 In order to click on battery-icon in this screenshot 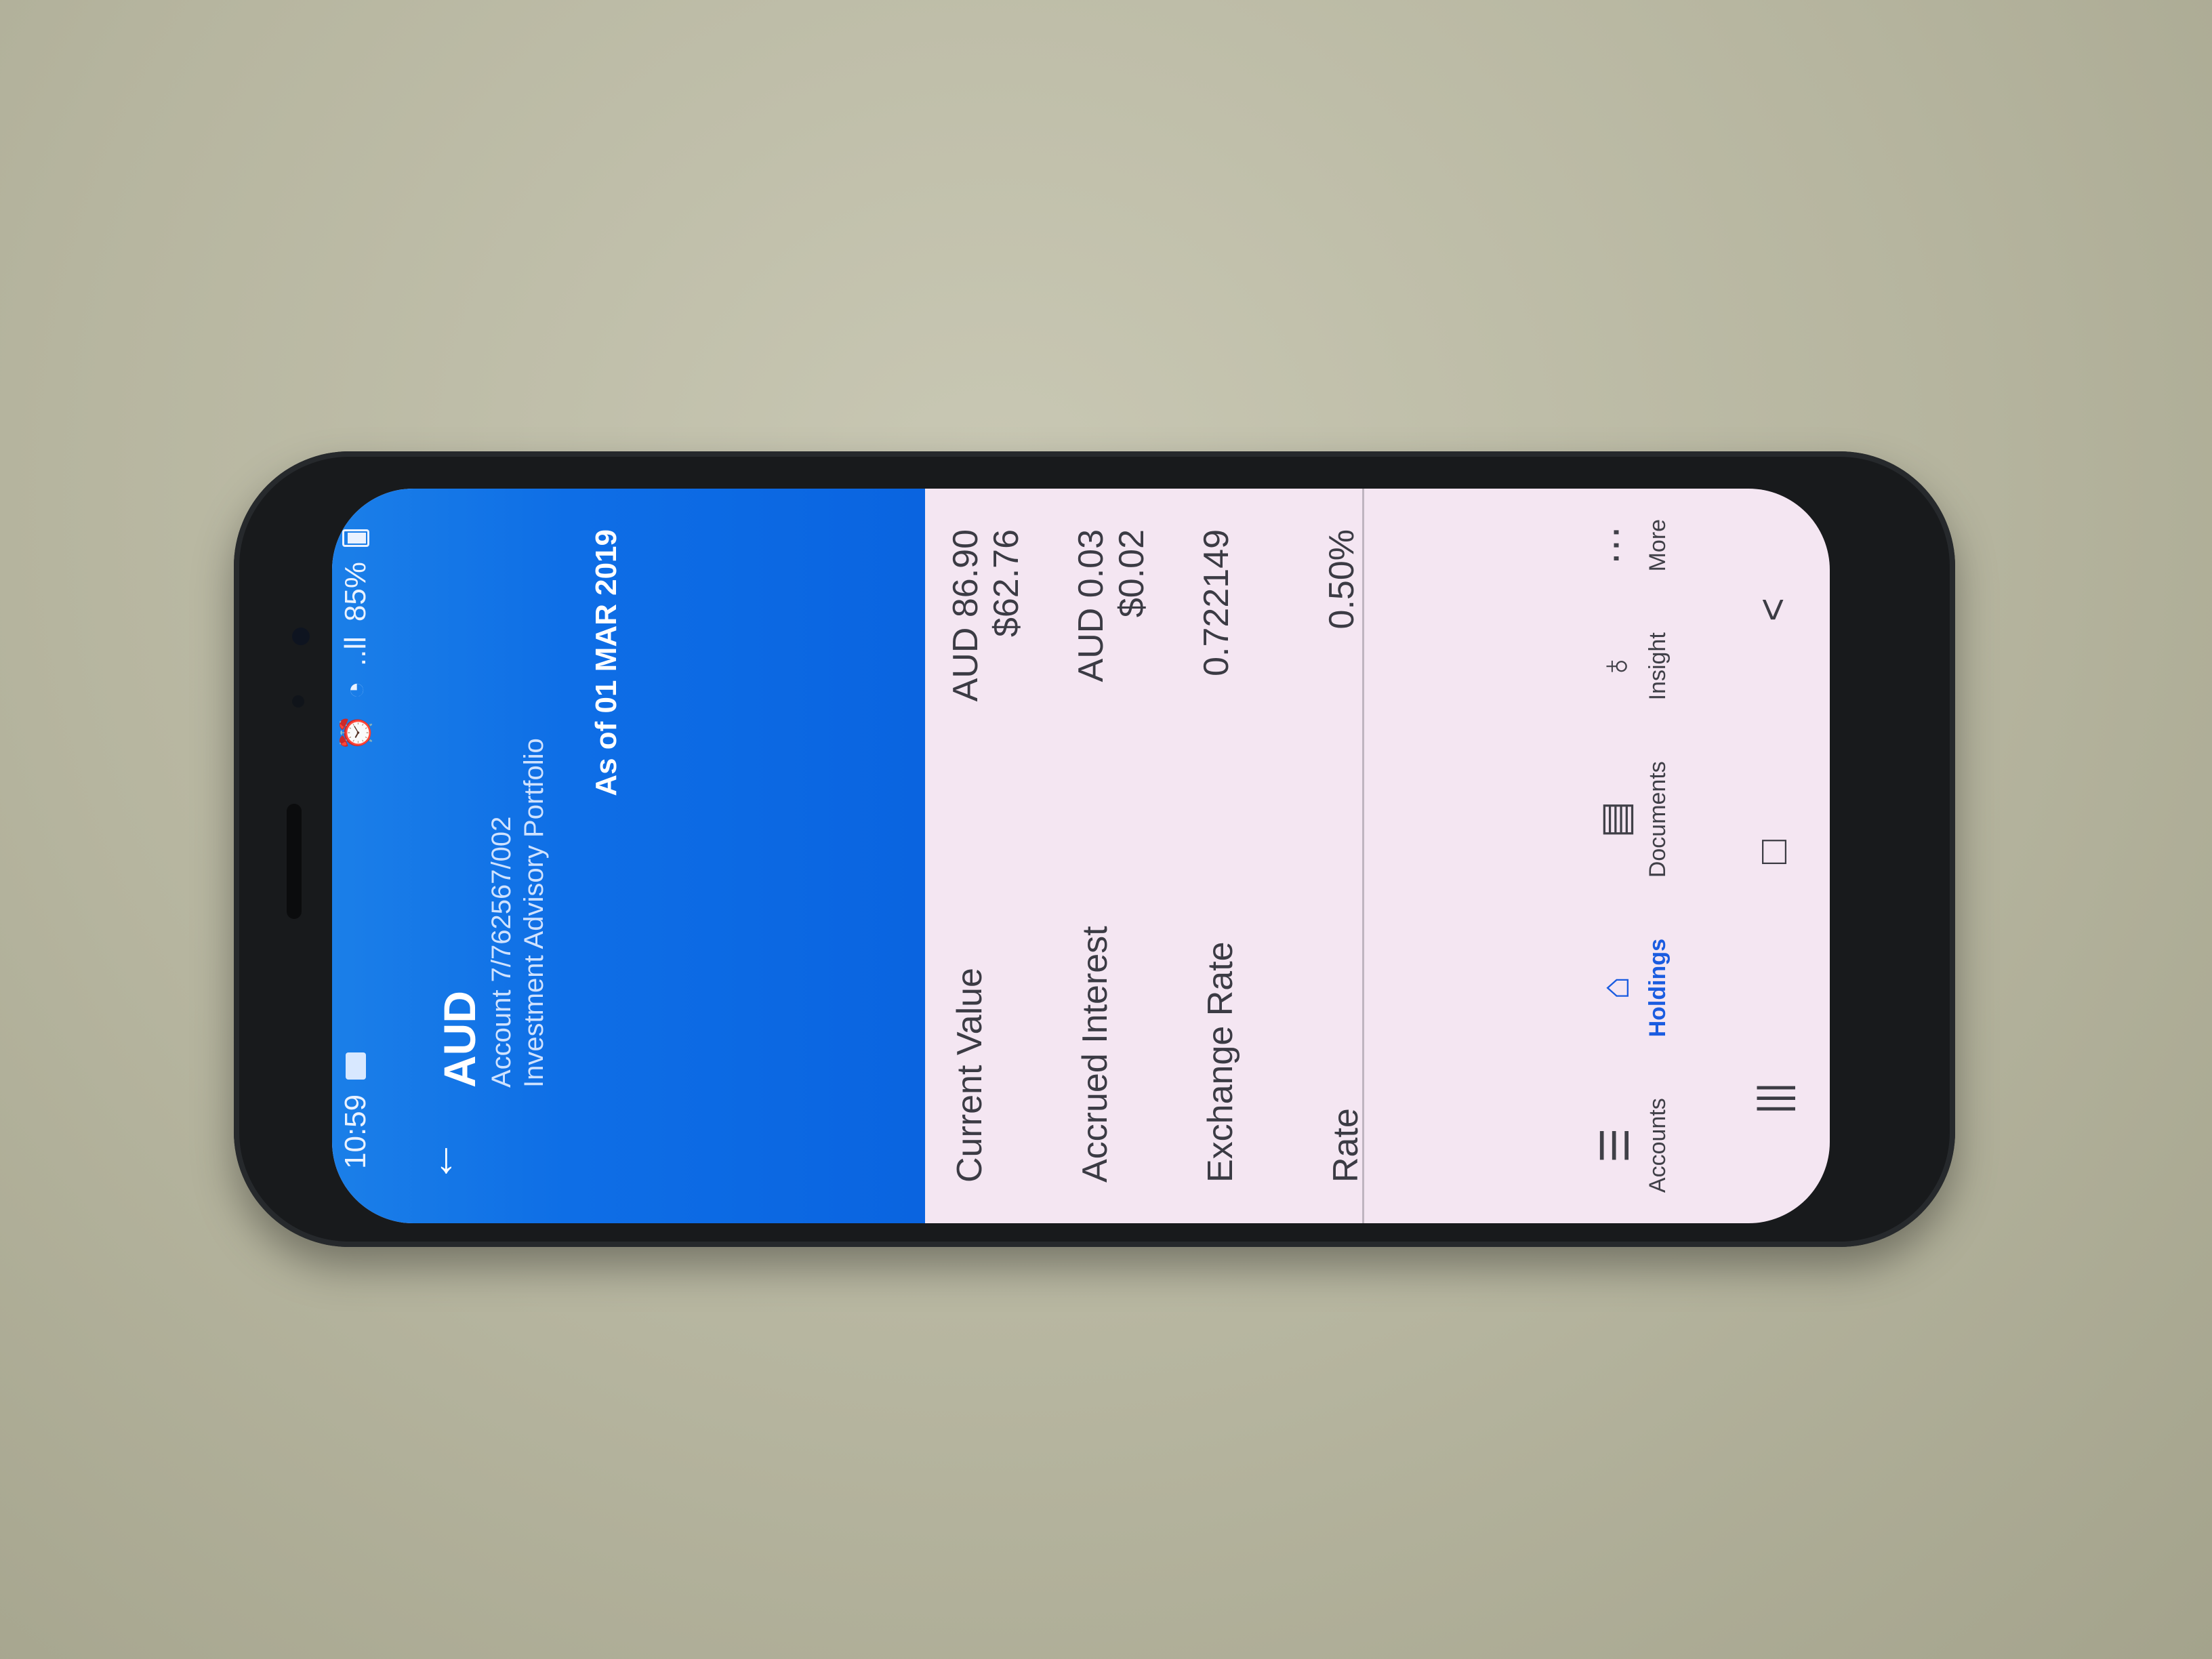, I will do `click(355, 538)`.